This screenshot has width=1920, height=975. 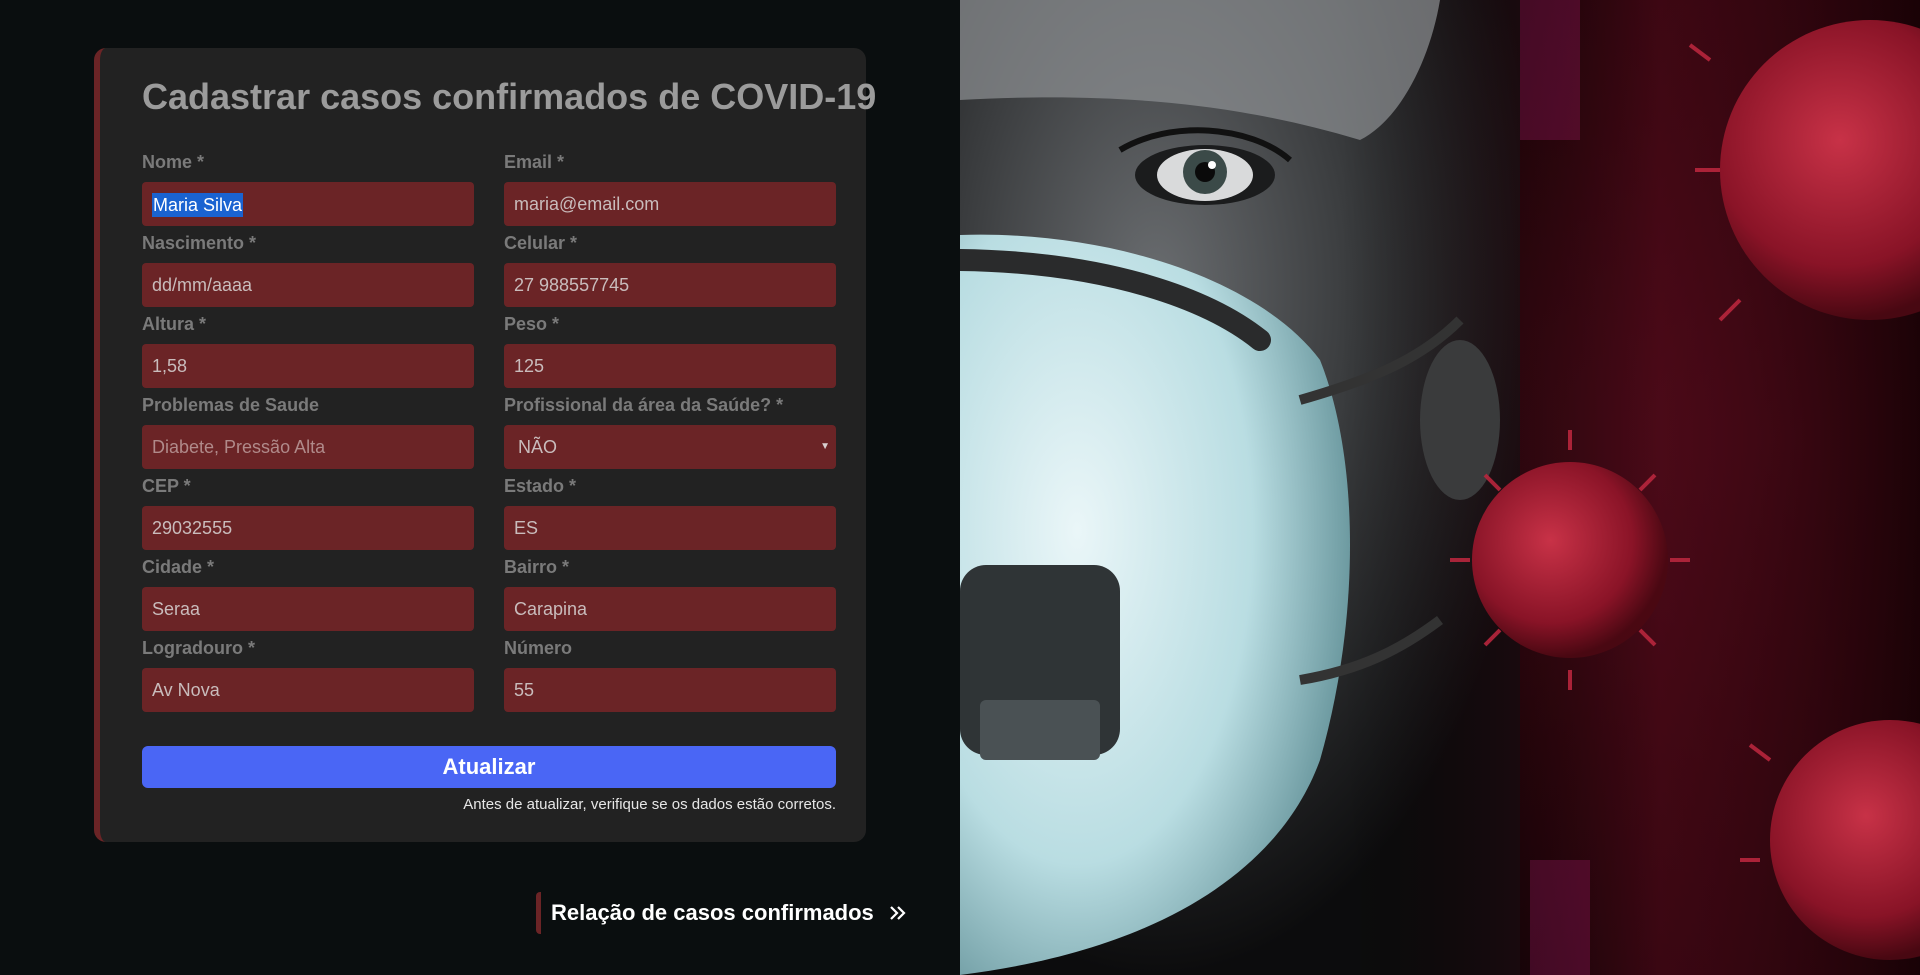 I want to click on logradouro-label: Logradouro *, so click(x=198, y=648).